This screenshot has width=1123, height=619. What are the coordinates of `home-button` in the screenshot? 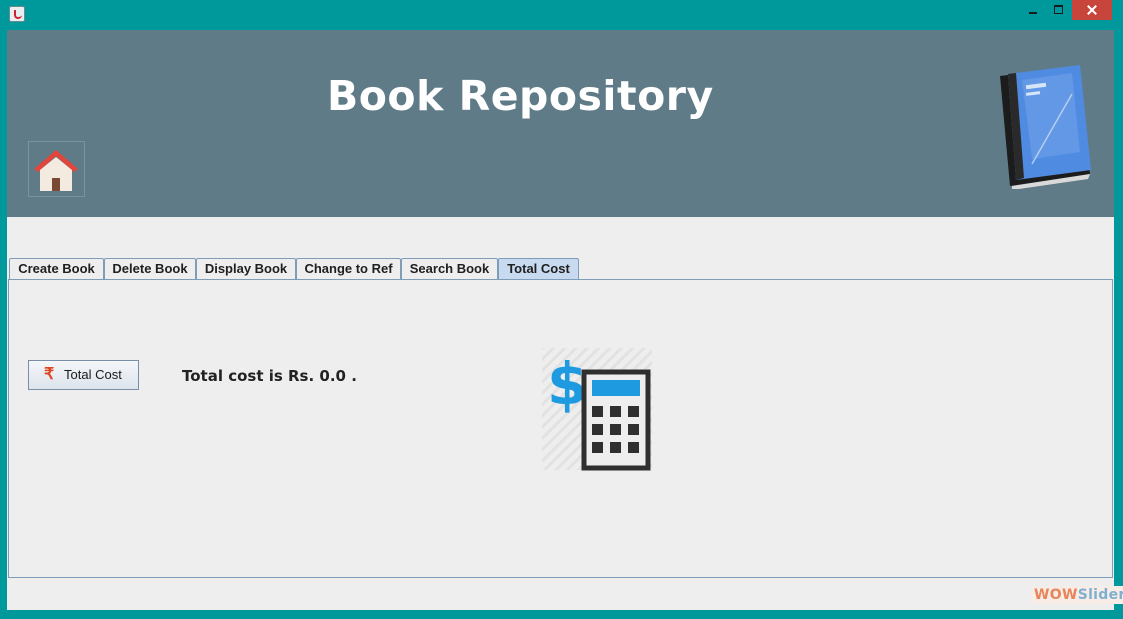 It's located at (56, 169).